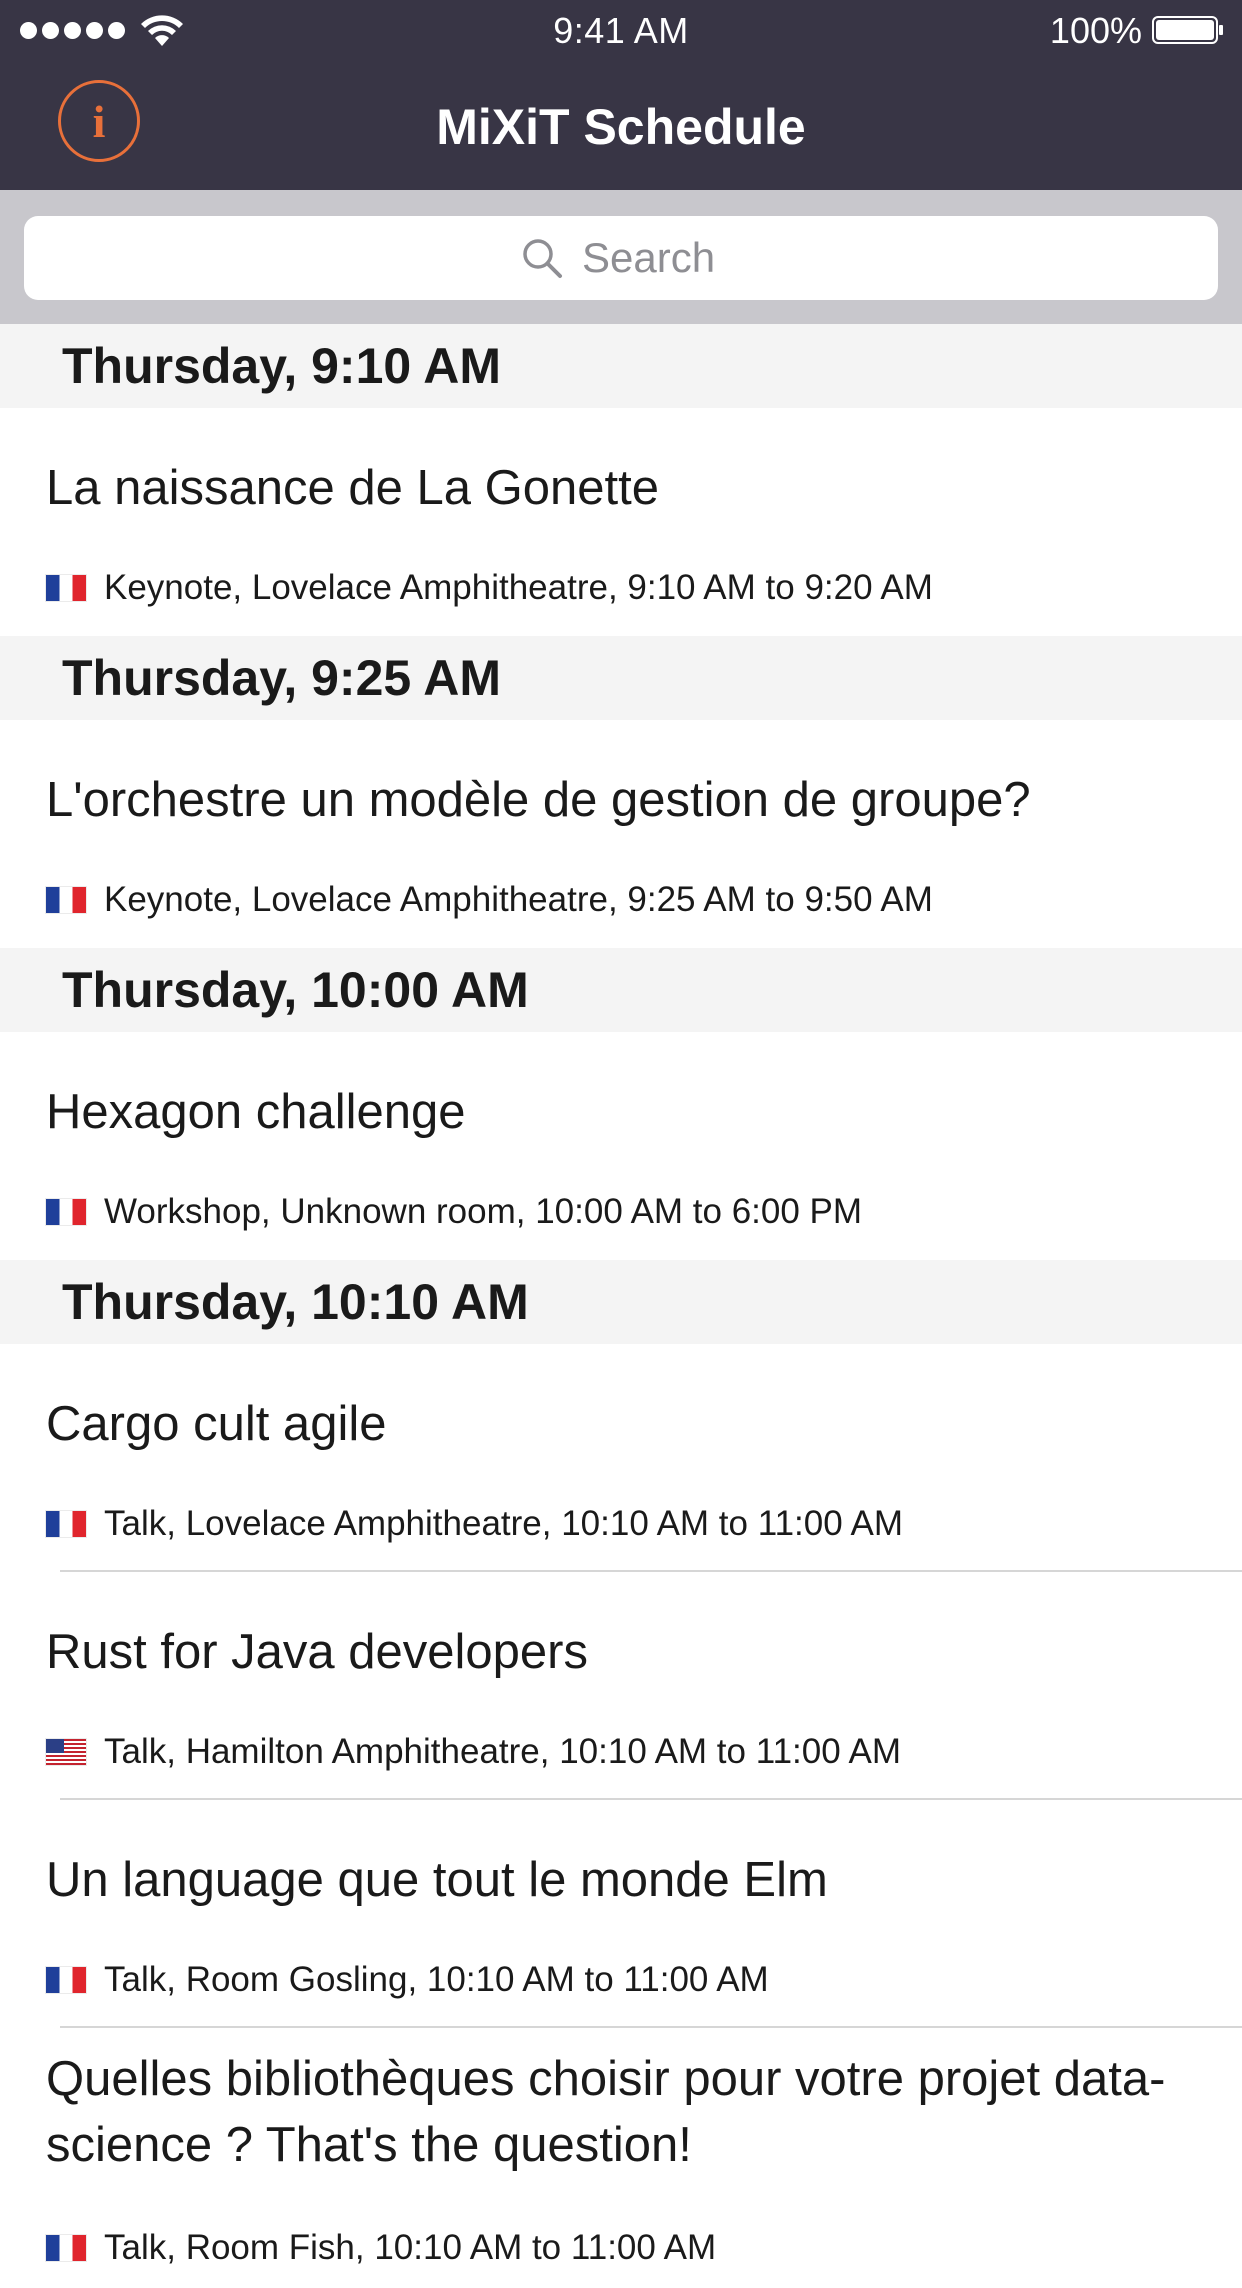 This screenshot has height=2288, width=1242. What do you see at coordinates (216, 1424) in the screenshot?
I see `session-title: Cargo cult agile` at bounding box center [216, 1424].